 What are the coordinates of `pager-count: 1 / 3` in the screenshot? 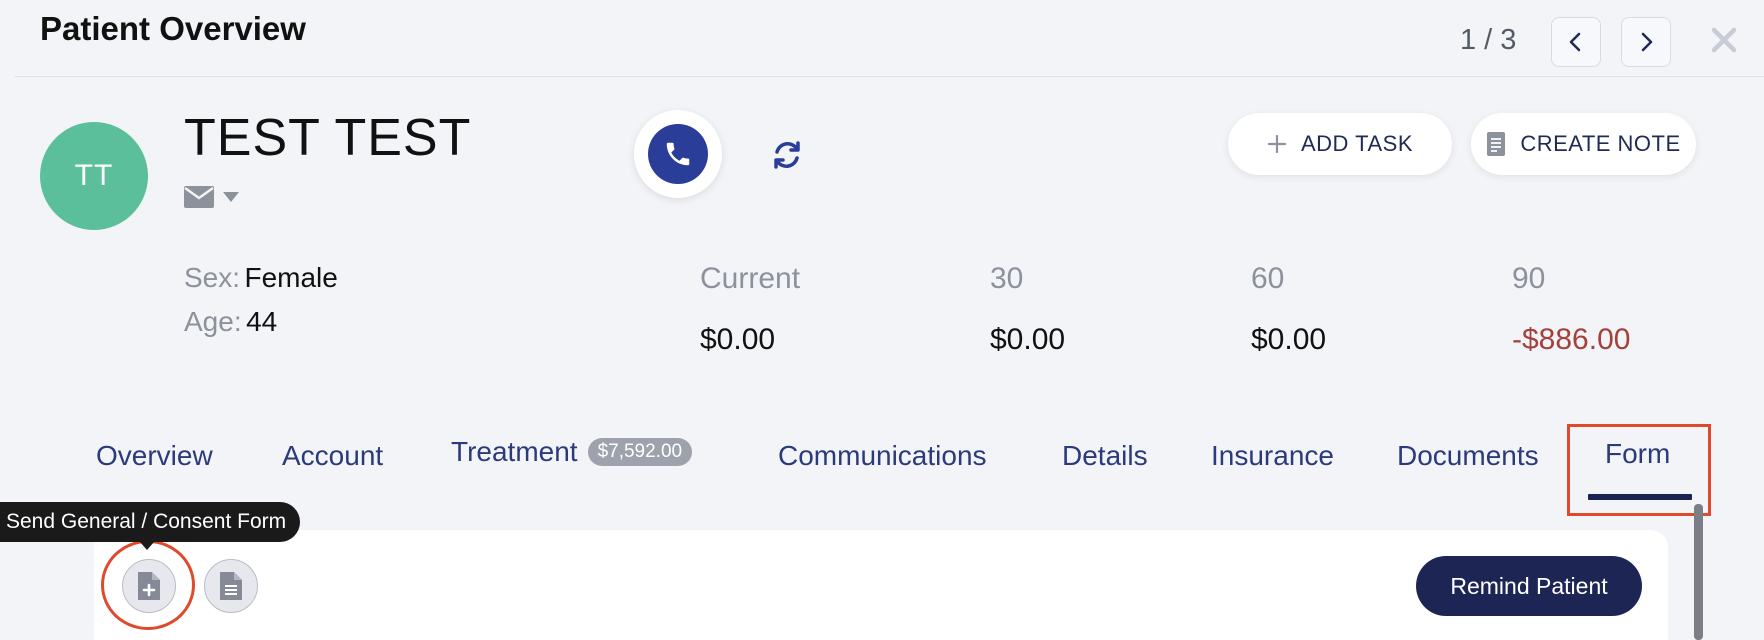 It's located at (1488, 40).